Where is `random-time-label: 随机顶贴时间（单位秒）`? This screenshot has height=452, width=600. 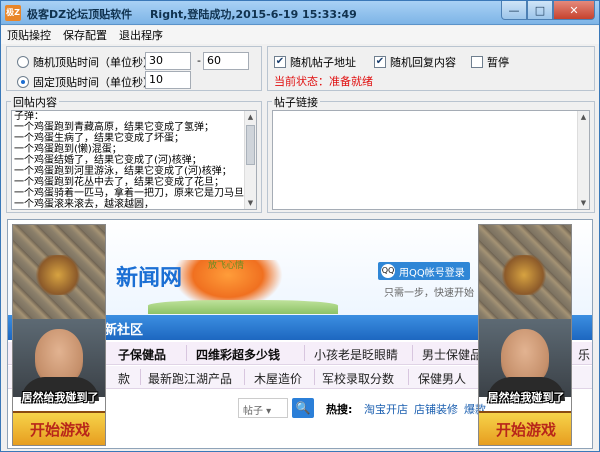
random-time-label: 随机顶贴时间（单位秒） is located at coordinates (93, 62).